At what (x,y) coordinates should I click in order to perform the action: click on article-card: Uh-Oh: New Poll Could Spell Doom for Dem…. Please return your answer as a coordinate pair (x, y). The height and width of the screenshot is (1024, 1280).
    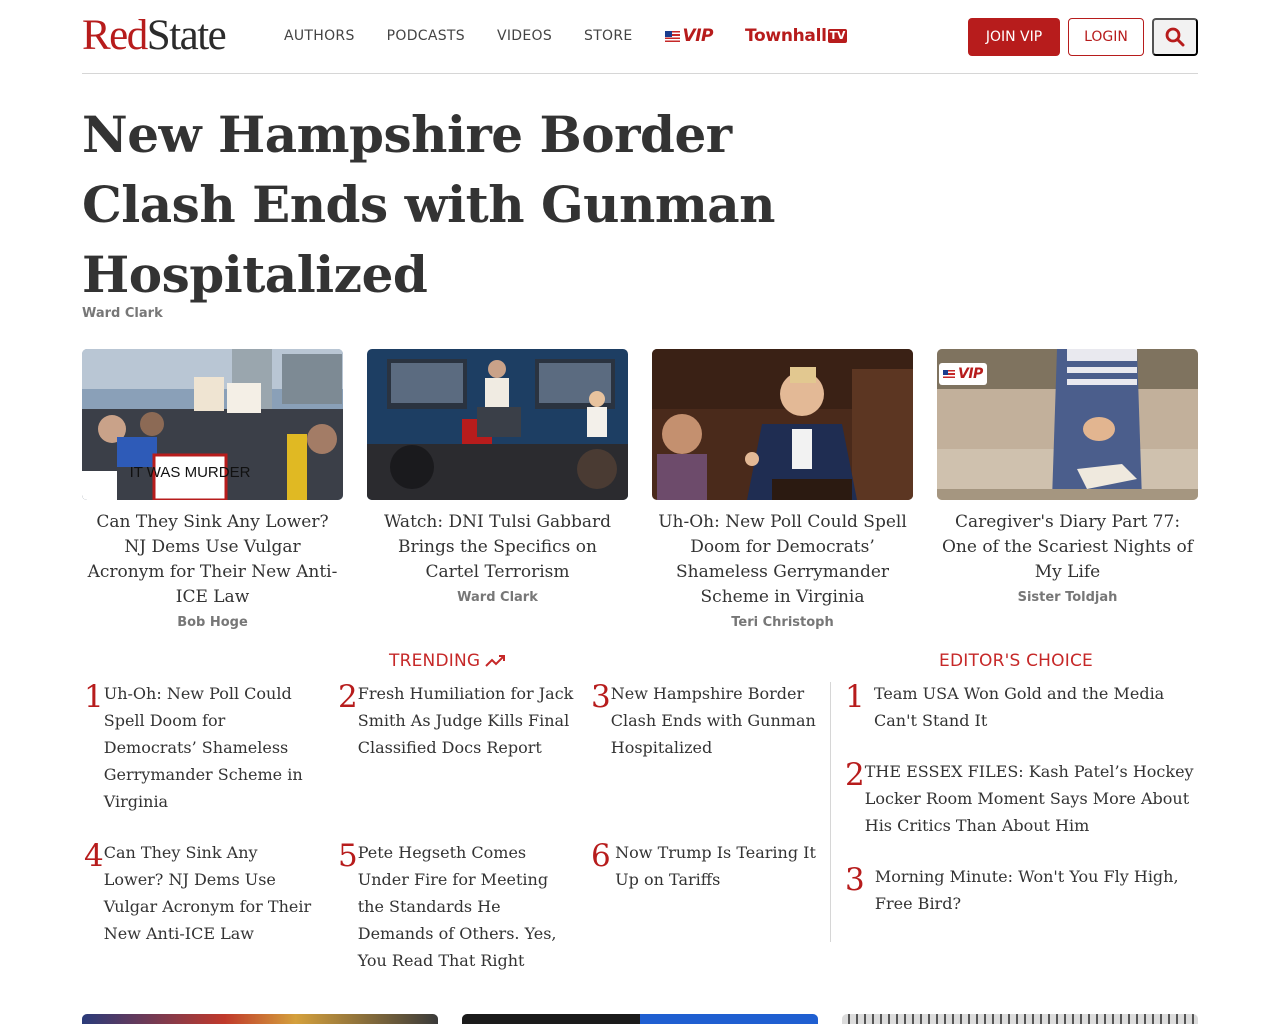
    Looking at the image, I should click on (782, 489).